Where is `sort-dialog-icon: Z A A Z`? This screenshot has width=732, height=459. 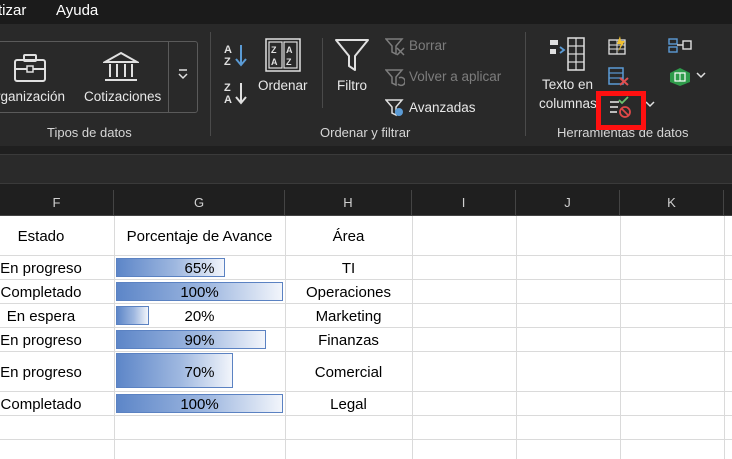
sort-dialog-icon: Z A A Z is located at coordinates (283, 55).